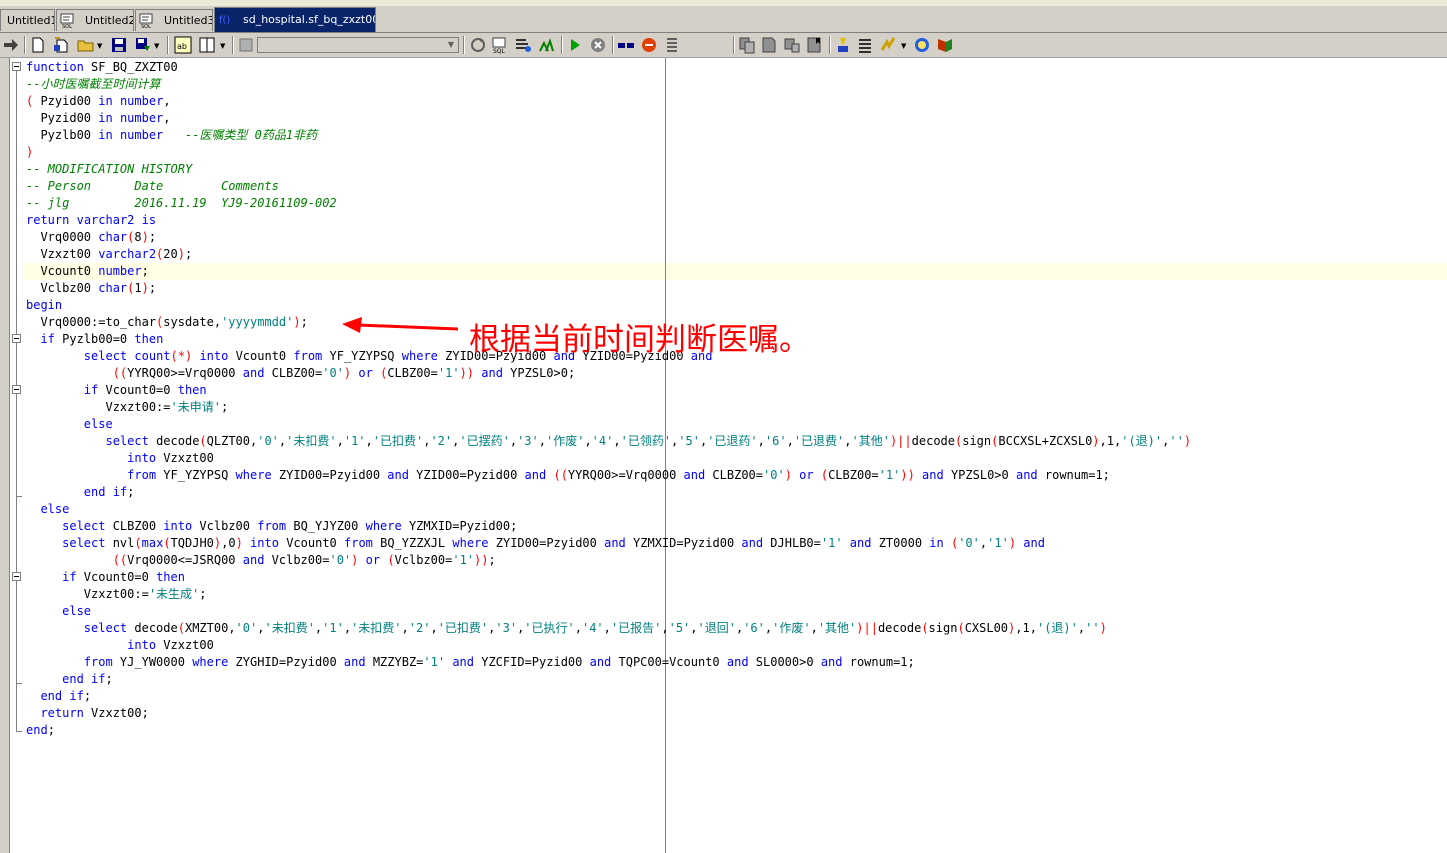 This screenshot has height=853, width=1447. Describe the element at coordinates (945, 45) in the screenshot. I see `book-icon` at that location.